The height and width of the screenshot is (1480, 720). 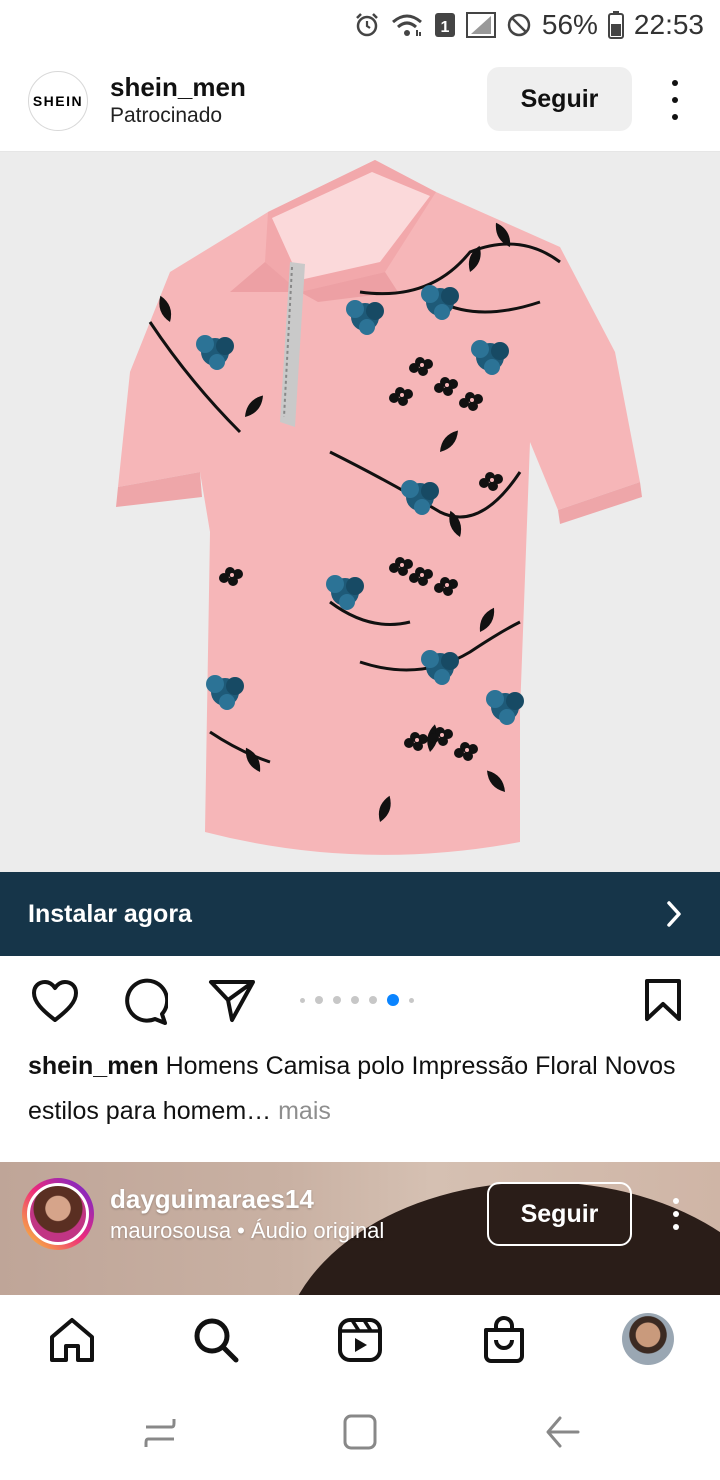 I want to click on shop-icon, so click(x=504, y=1340).